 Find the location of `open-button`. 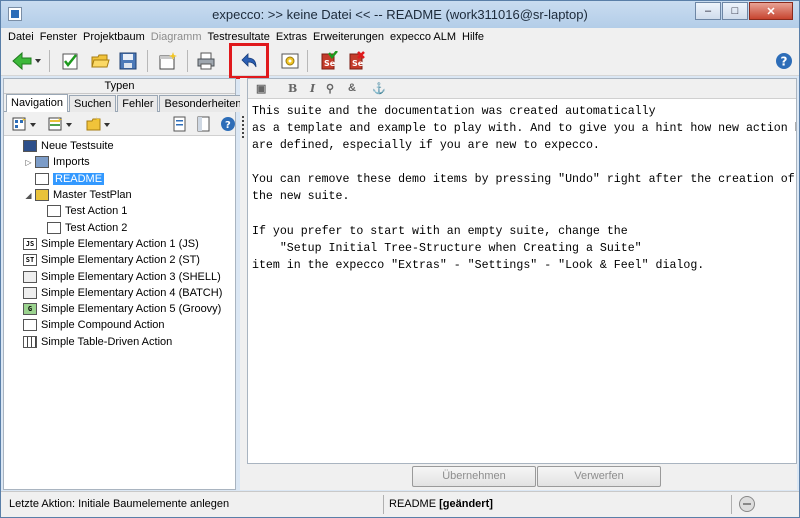

open-button is located at coordinates (100, 61).